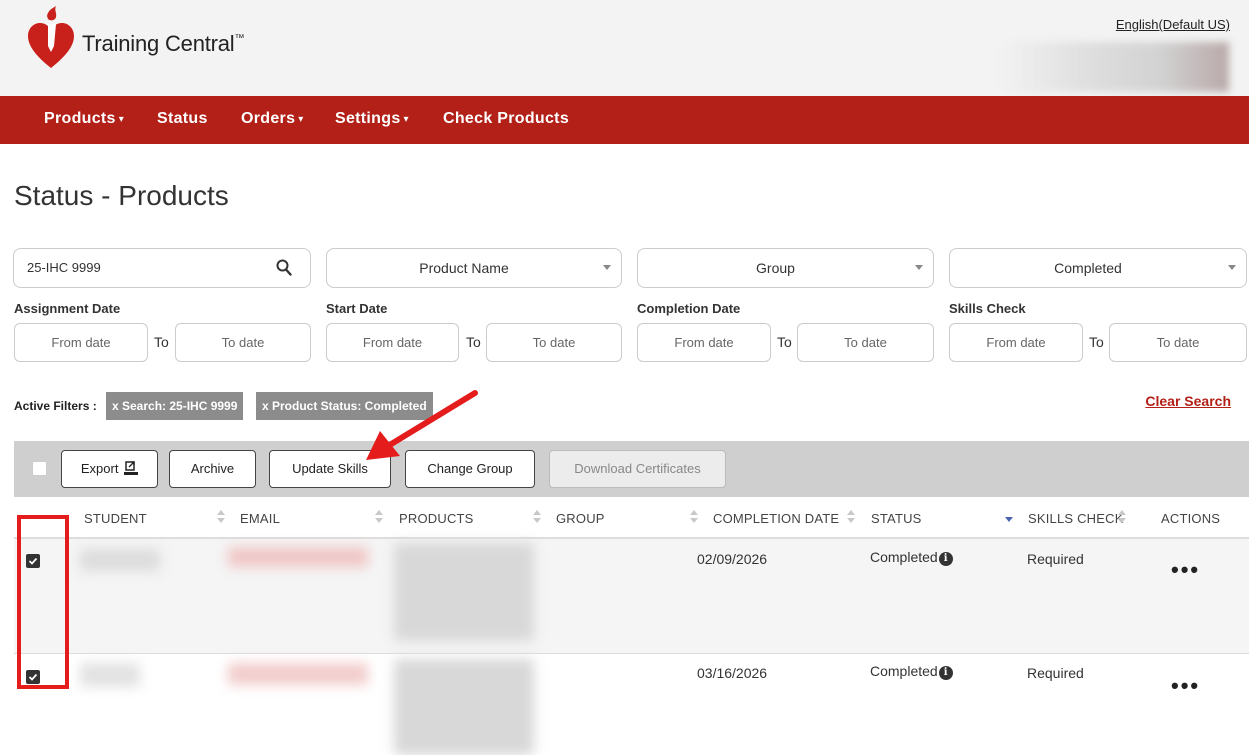 Image resolution: width=1249 pixels, height=755 pixels. Describe the element at coordinates (865, 342) in the screenshot. I see `completion-to-date: To date` at that location.